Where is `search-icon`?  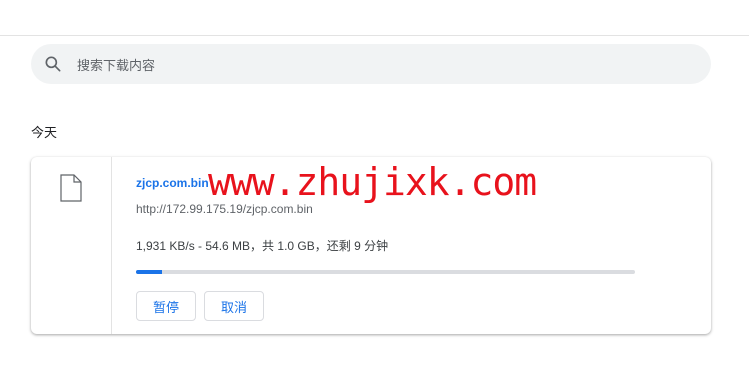
search-icon is located at coordinates (53, 64).